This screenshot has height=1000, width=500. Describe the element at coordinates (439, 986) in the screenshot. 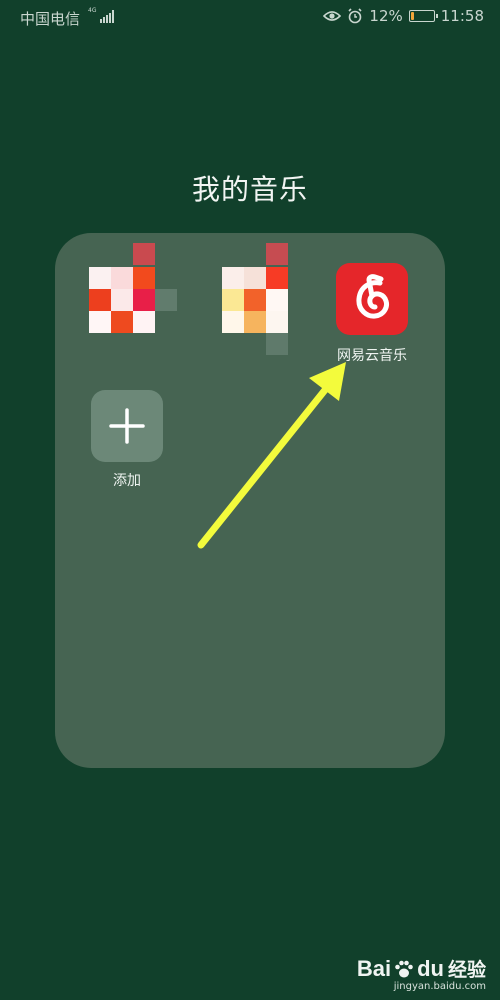

I see `watermark-url: jingyan.baidu.com` at that location.